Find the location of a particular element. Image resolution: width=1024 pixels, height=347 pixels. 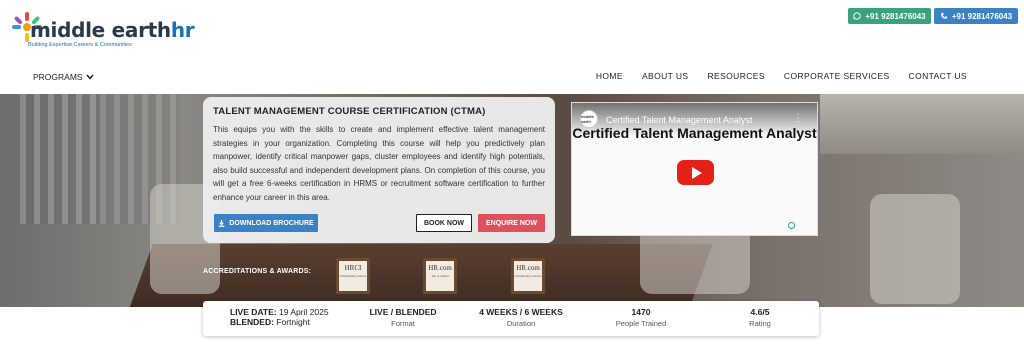

badge-subtitle: Top or Award is located at coordinates (440, 276).